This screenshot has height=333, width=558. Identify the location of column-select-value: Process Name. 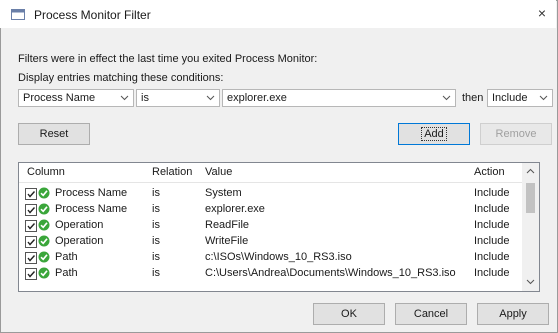
(59, 98).